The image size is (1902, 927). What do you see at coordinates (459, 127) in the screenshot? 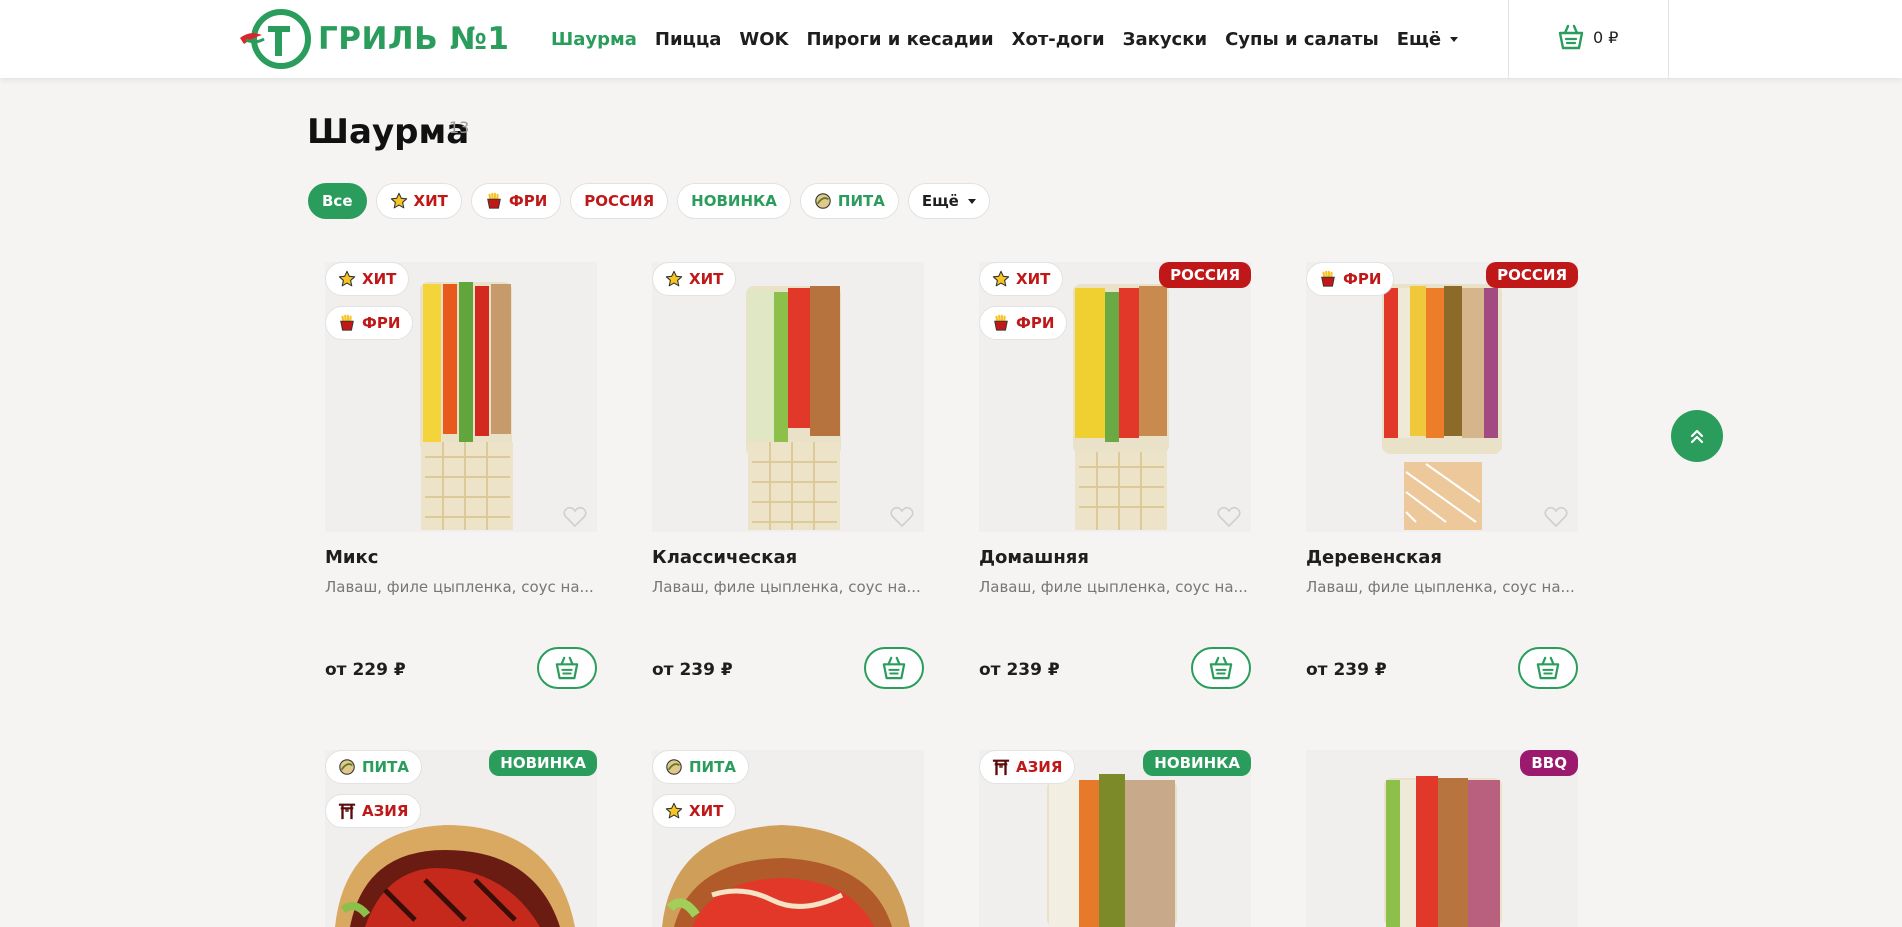
I see `page-count: 13` at bounding box center [459, 127].